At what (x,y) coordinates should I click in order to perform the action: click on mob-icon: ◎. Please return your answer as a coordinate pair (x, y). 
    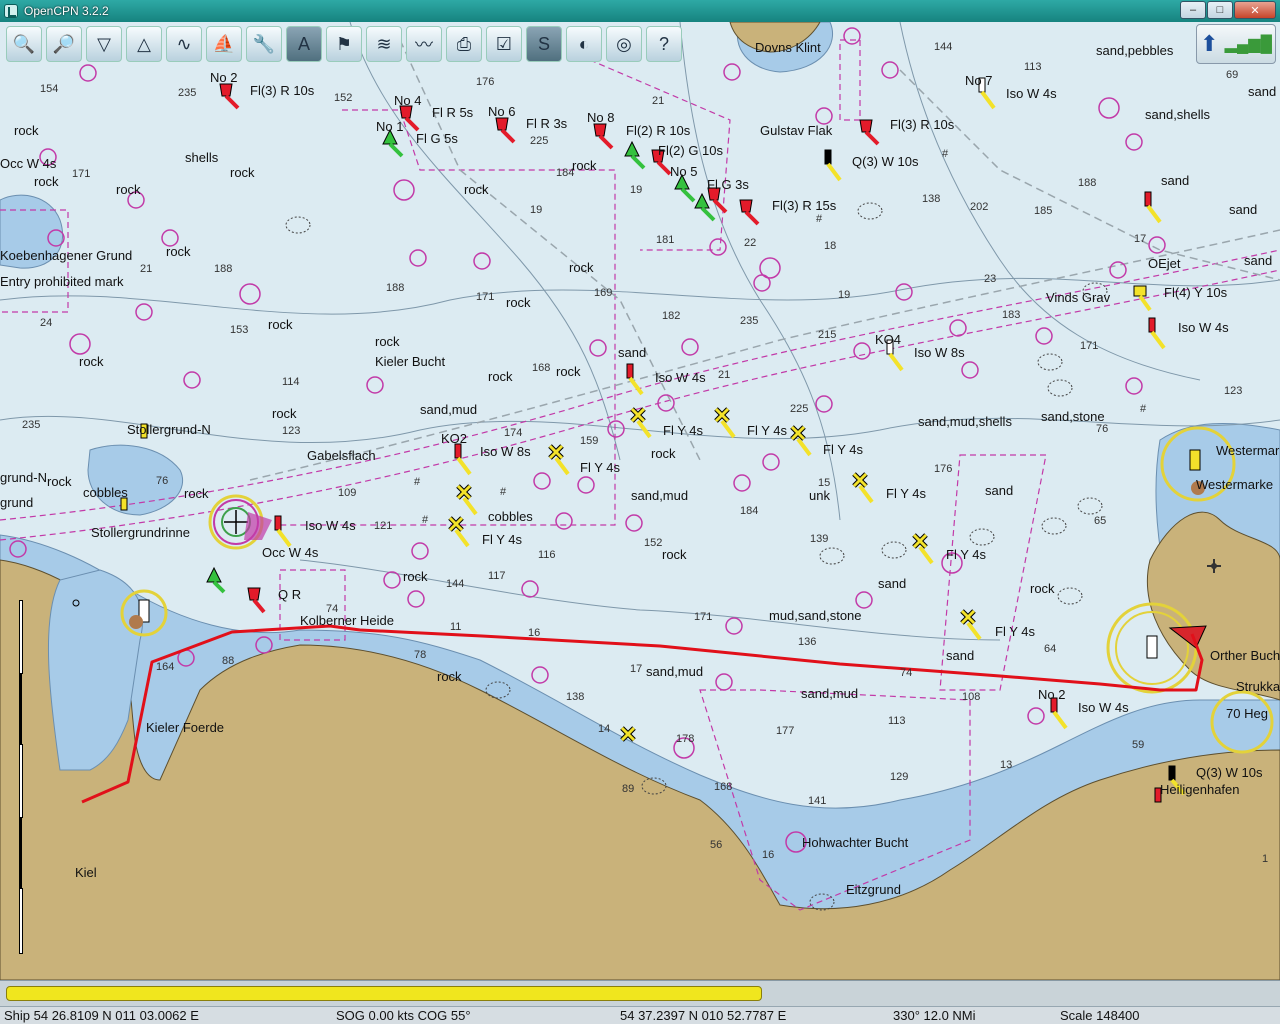
    Looking at the image, I should click on (624, 43).